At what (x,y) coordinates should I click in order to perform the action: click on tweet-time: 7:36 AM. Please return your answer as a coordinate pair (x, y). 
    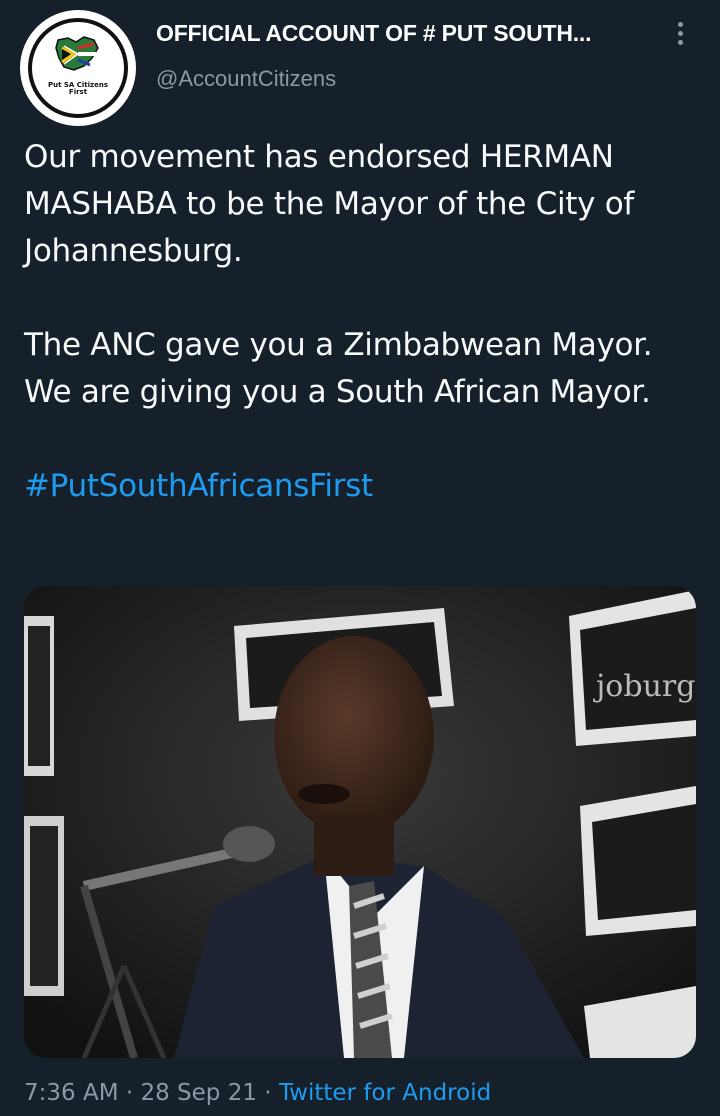
    Looking at the image, I should click on (71, 1093).